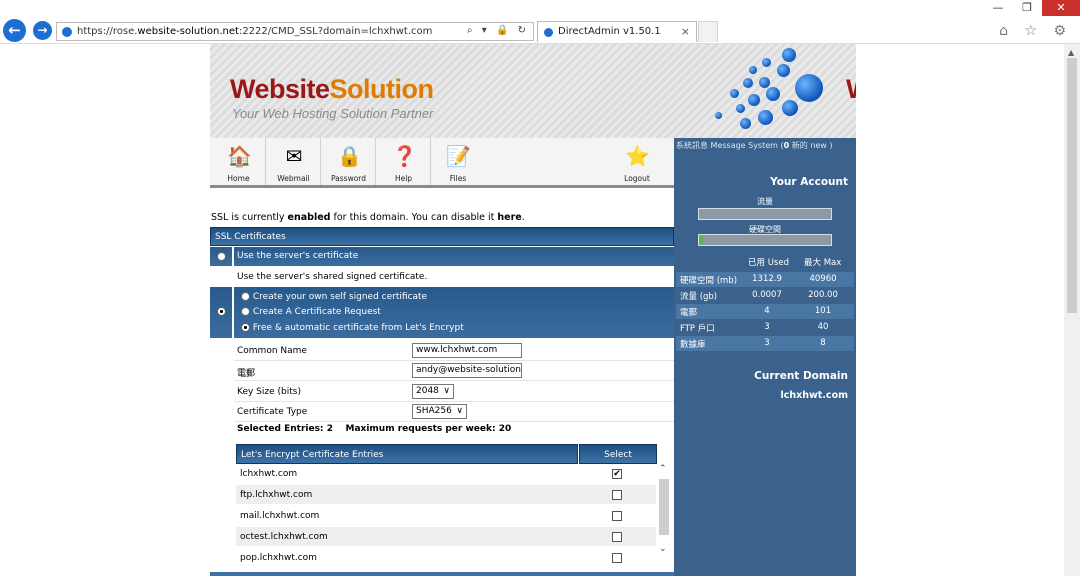 This screenshot has height=576, width=1080. What do you see at coordinates (245, 311) in the screenshot?
I see `cert-request-radio` at bounding box center [245, 311].